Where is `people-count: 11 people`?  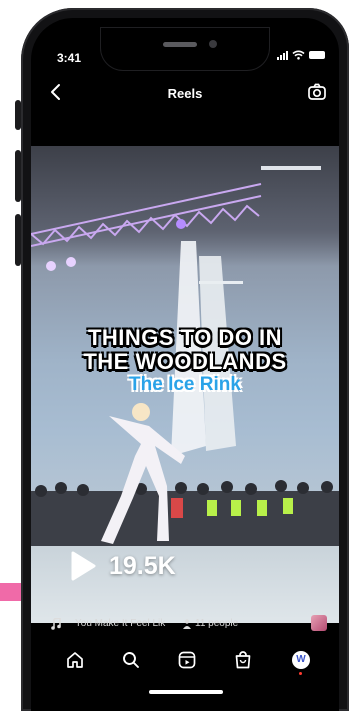 people-count: 11 people is located at coordinates (210, 623).